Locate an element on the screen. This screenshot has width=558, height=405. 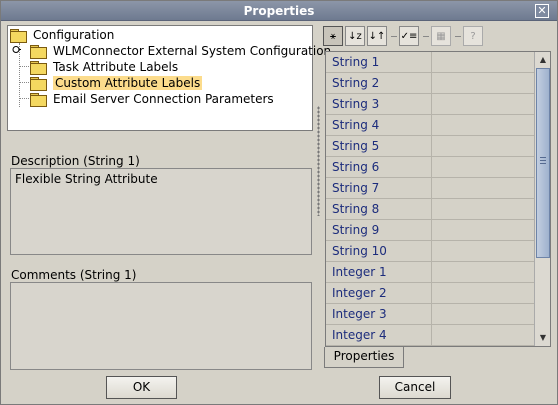
table-row: String 8 is located at coordinates (430, 209).